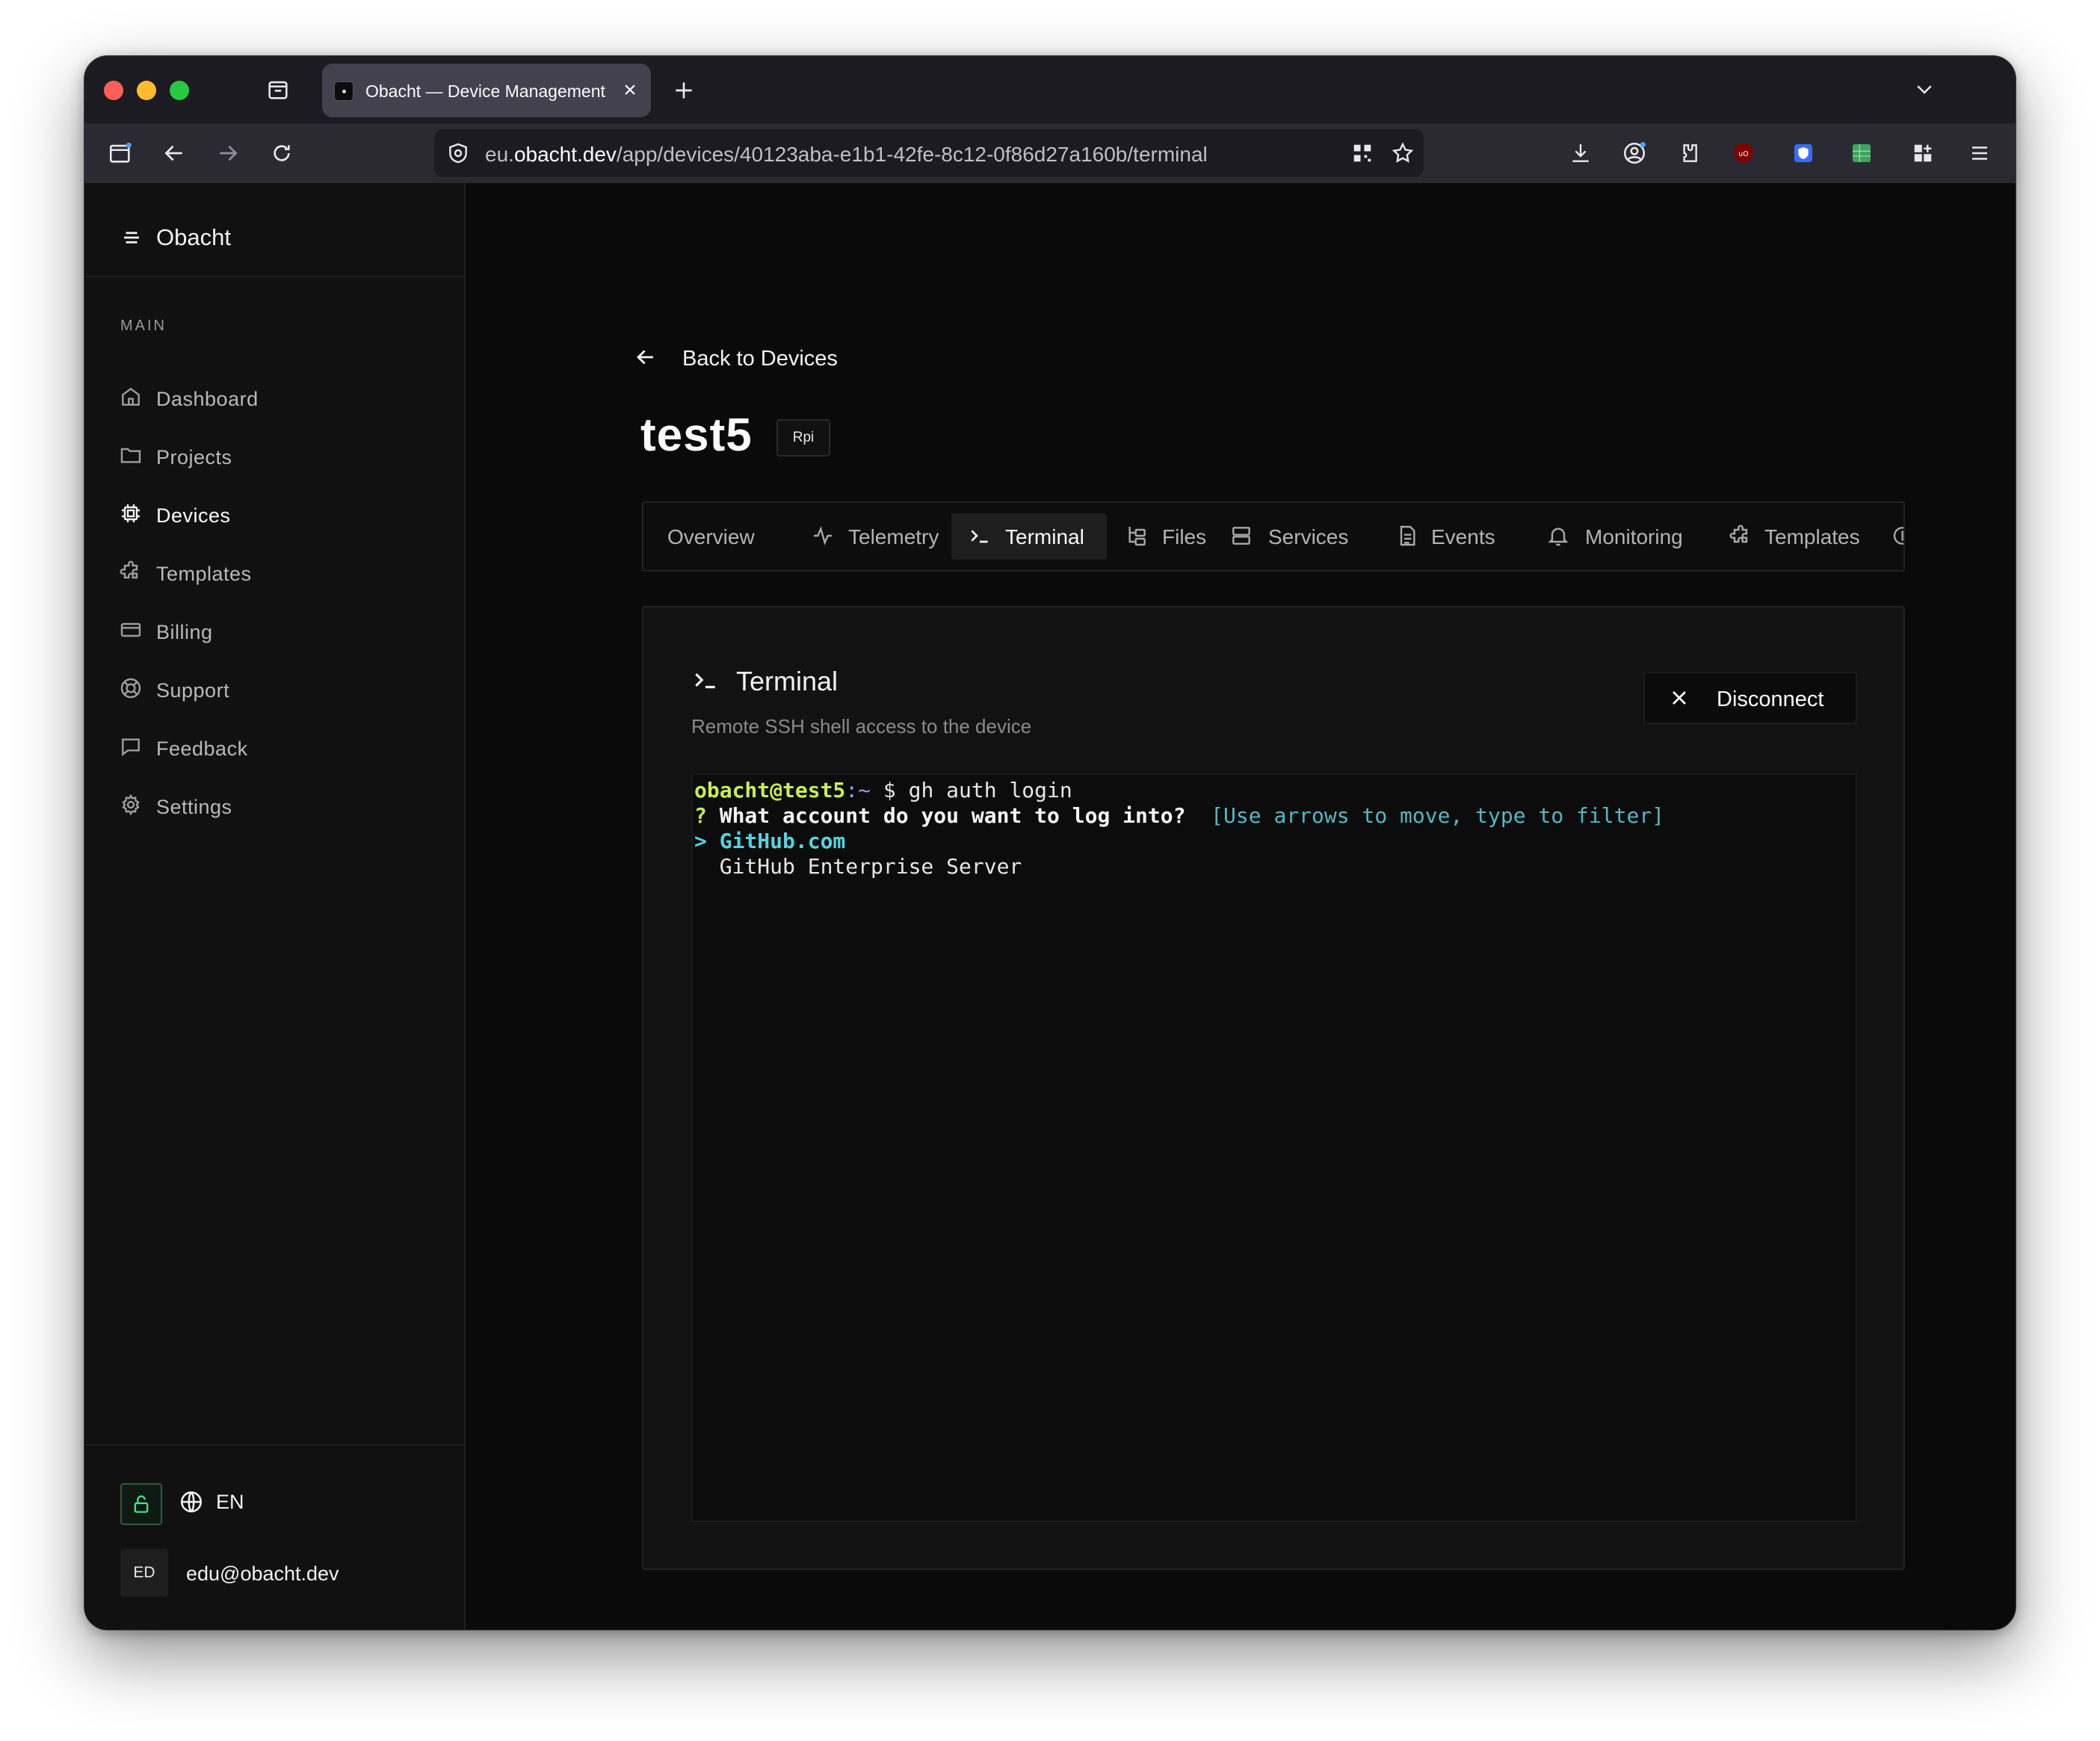 The height and width of the screenshot is (1741, 2100). What do you see at coordinates (278, 89) in the screenshot?
I see `tab-overview-icon` at bounding box center [278, 89].